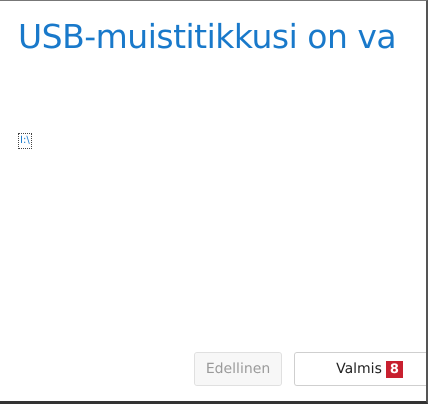 This screenshot has width=428, height=404. I want to click on page-title: USB-muistitikkusi on va, so click(208, 37).